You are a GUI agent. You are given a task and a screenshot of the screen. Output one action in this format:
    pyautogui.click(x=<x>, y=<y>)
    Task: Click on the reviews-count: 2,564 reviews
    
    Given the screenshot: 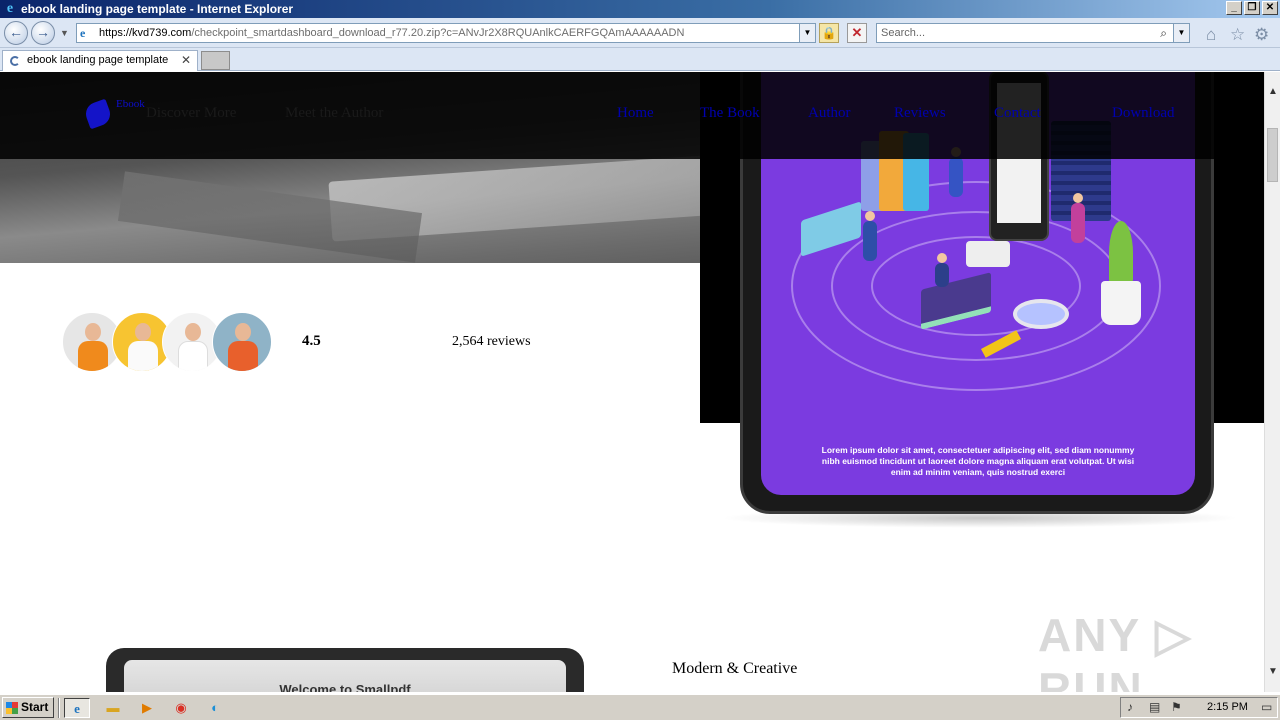 What is the action you would take?
    pyautogui.click(x=491, y=341)
    